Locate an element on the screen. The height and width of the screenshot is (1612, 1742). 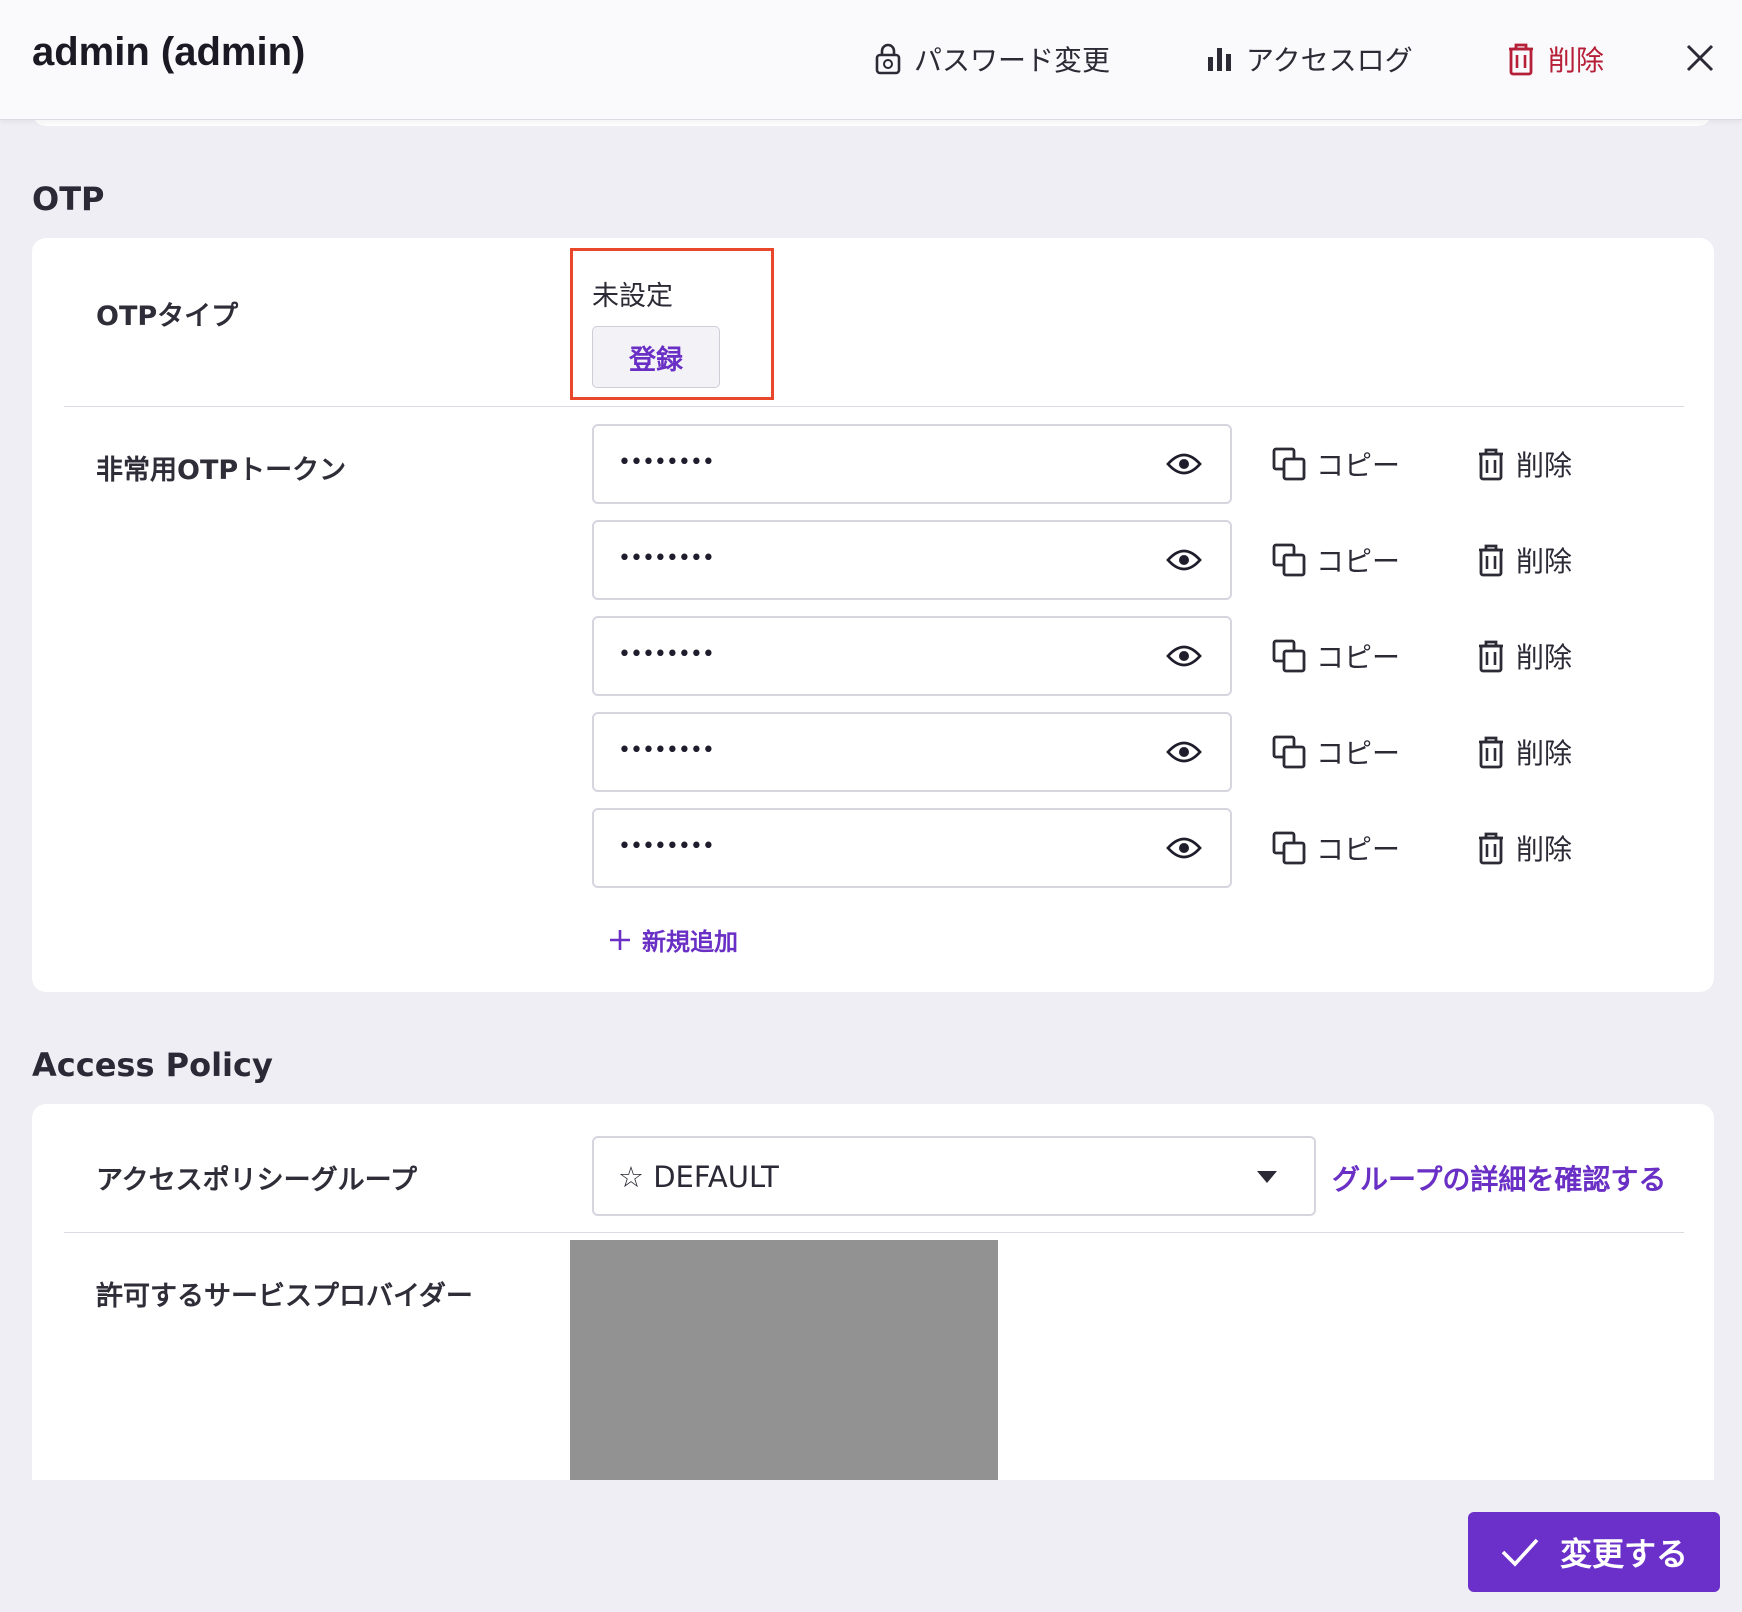
submit-label: 変更する is located at coordinates (1623, 1554).